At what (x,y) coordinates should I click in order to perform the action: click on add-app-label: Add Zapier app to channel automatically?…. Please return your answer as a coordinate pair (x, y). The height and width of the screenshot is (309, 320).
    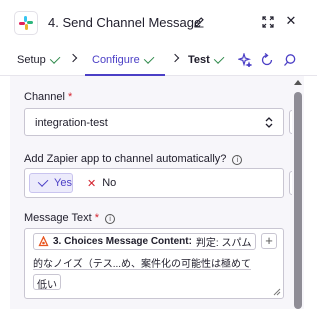
    Looking at the image, I should click on (133, 159).